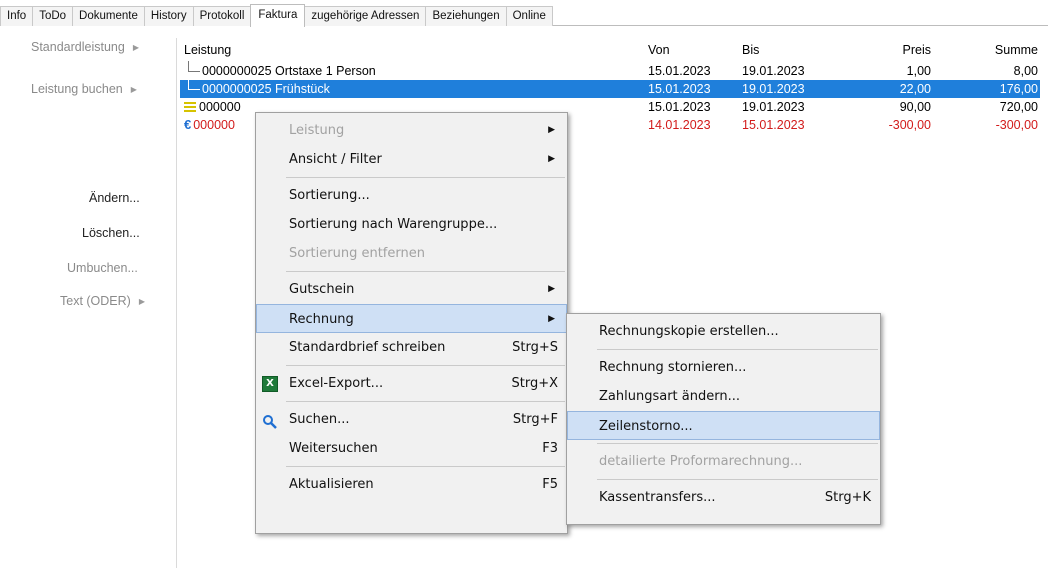  I want to click on menu-item-suchen: Suchen... Strg+F, so click(411, 419).